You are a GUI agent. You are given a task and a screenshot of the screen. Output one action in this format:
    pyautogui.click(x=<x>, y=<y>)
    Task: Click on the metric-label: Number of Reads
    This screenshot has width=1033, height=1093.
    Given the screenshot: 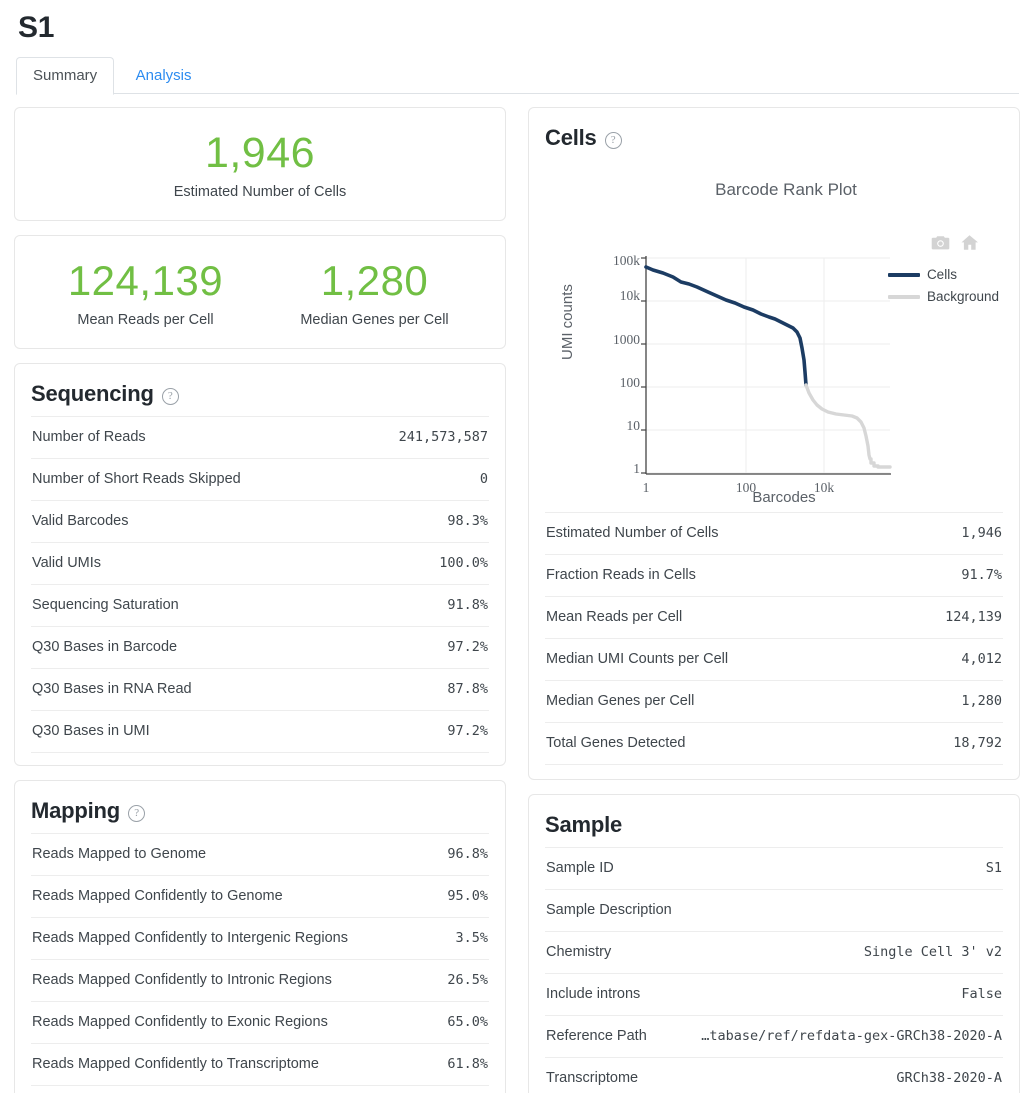 What is the action you would take?
    pyautogui.click(x=89, y=437)
    